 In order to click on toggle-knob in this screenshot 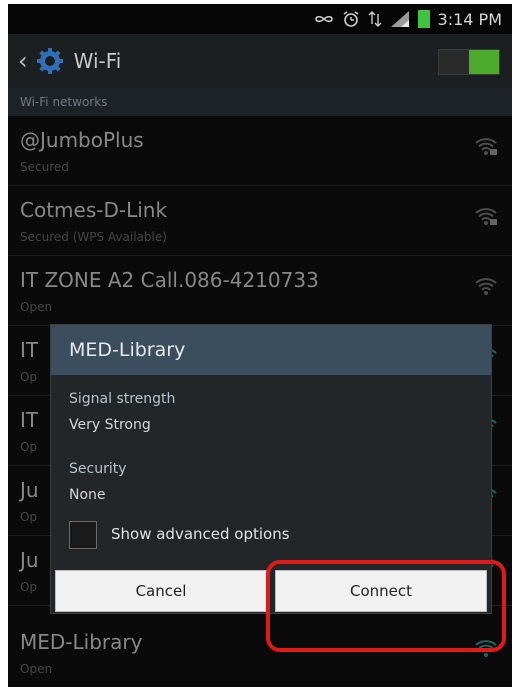, I will do `click(484, 62)`.